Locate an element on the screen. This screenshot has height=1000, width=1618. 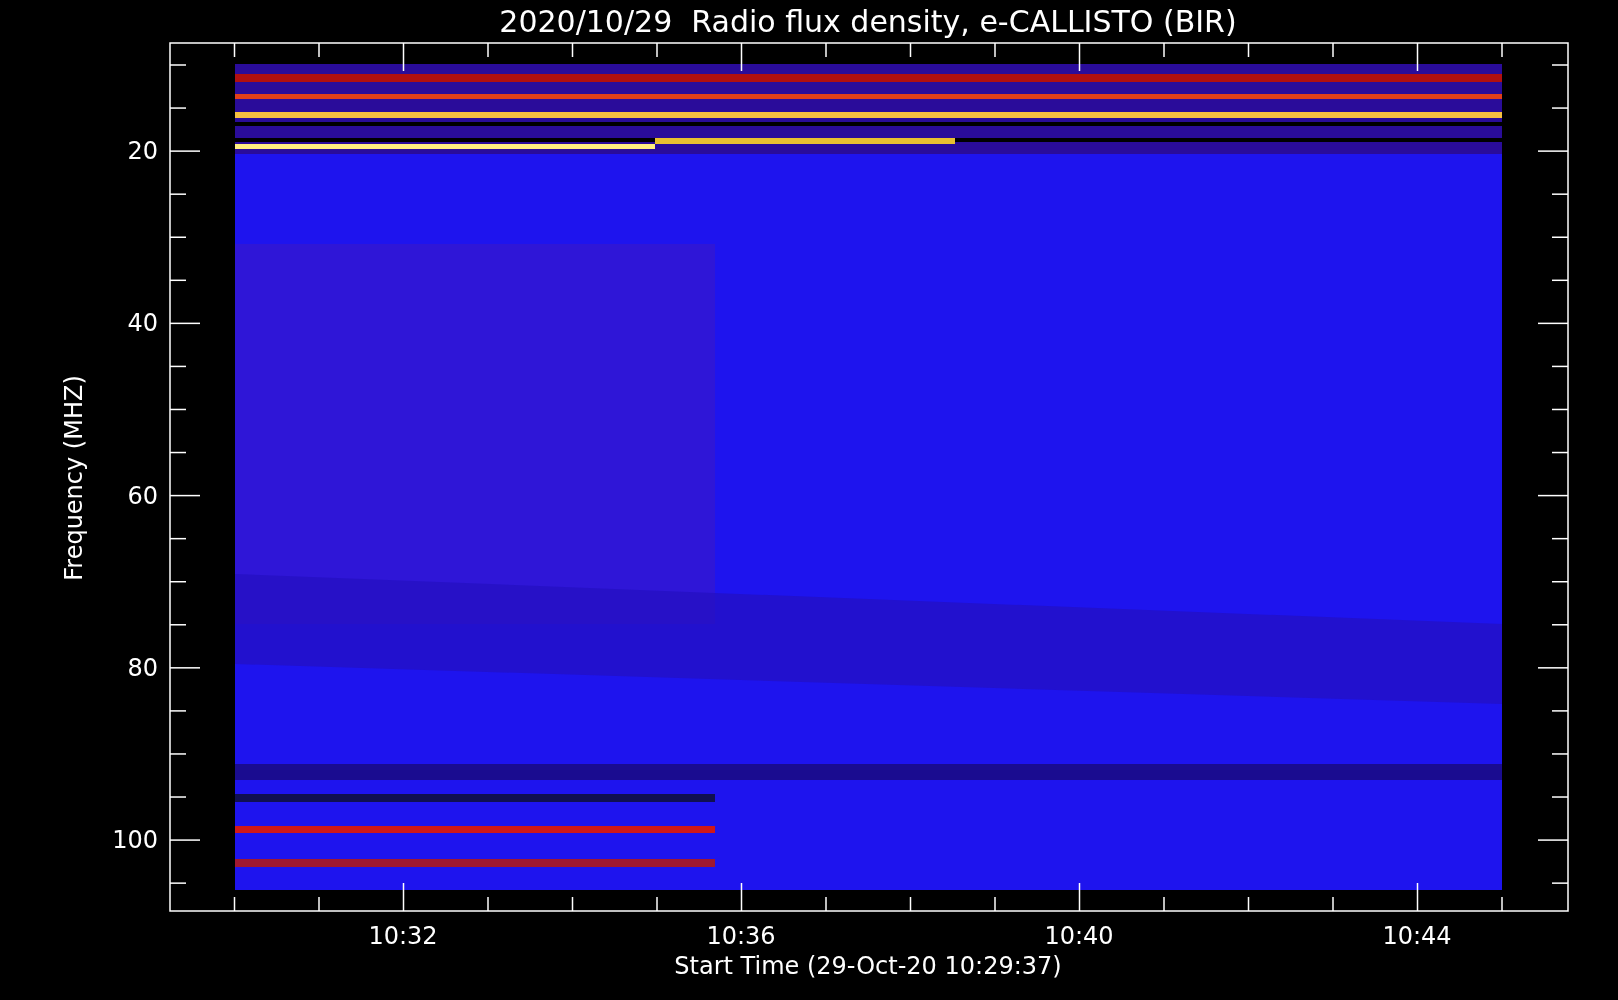
x-tick-label: 10:36 is located at coordinates (741, 936).